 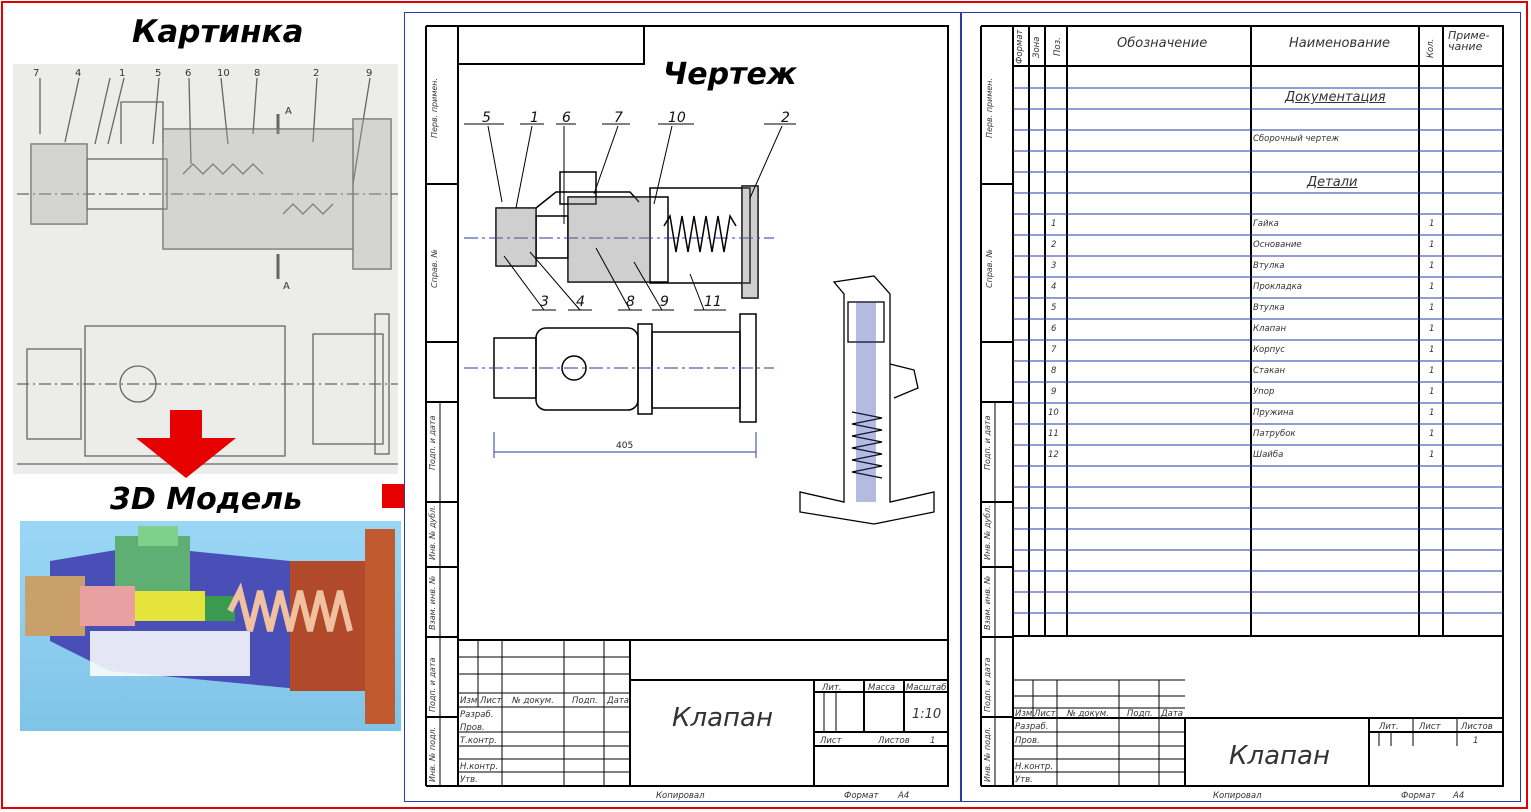 I want to click on spec-item-name: Гайка, so click(x=1266, y=224).